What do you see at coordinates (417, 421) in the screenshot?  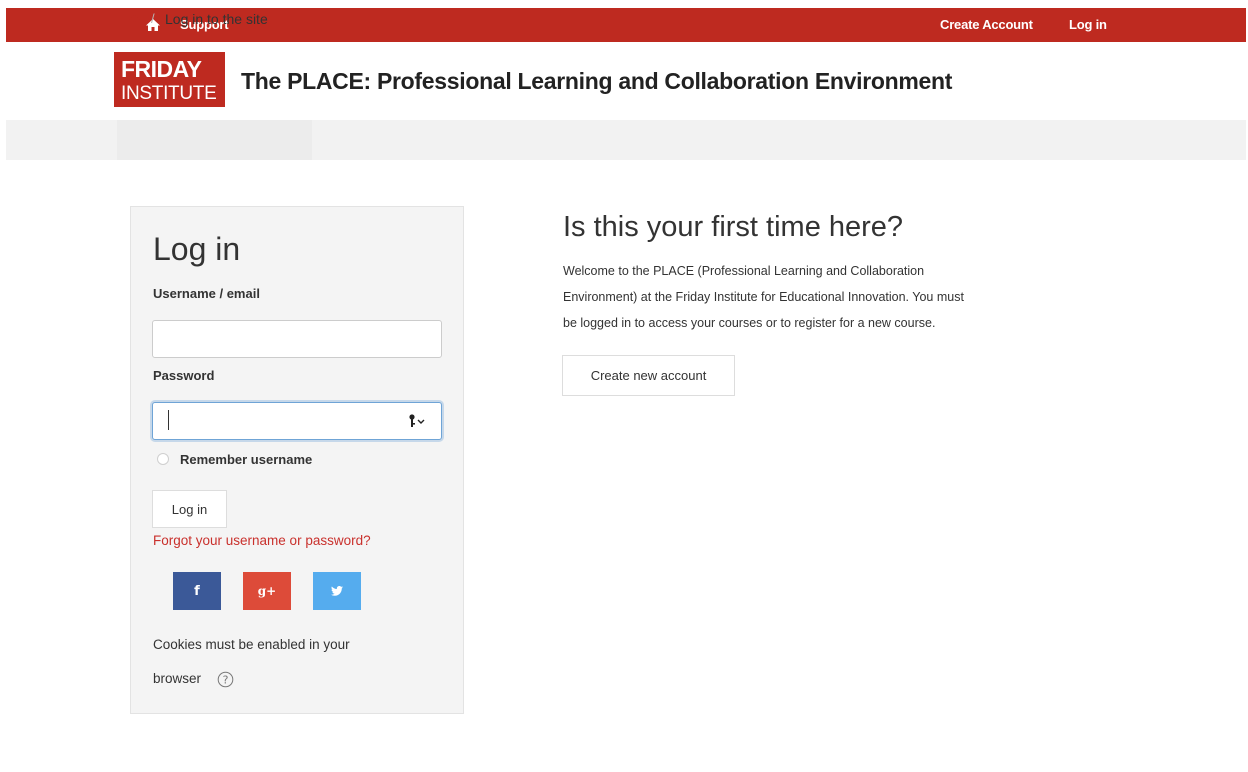 I see `password-manager-key-icon` at bounding box center [417, 421].